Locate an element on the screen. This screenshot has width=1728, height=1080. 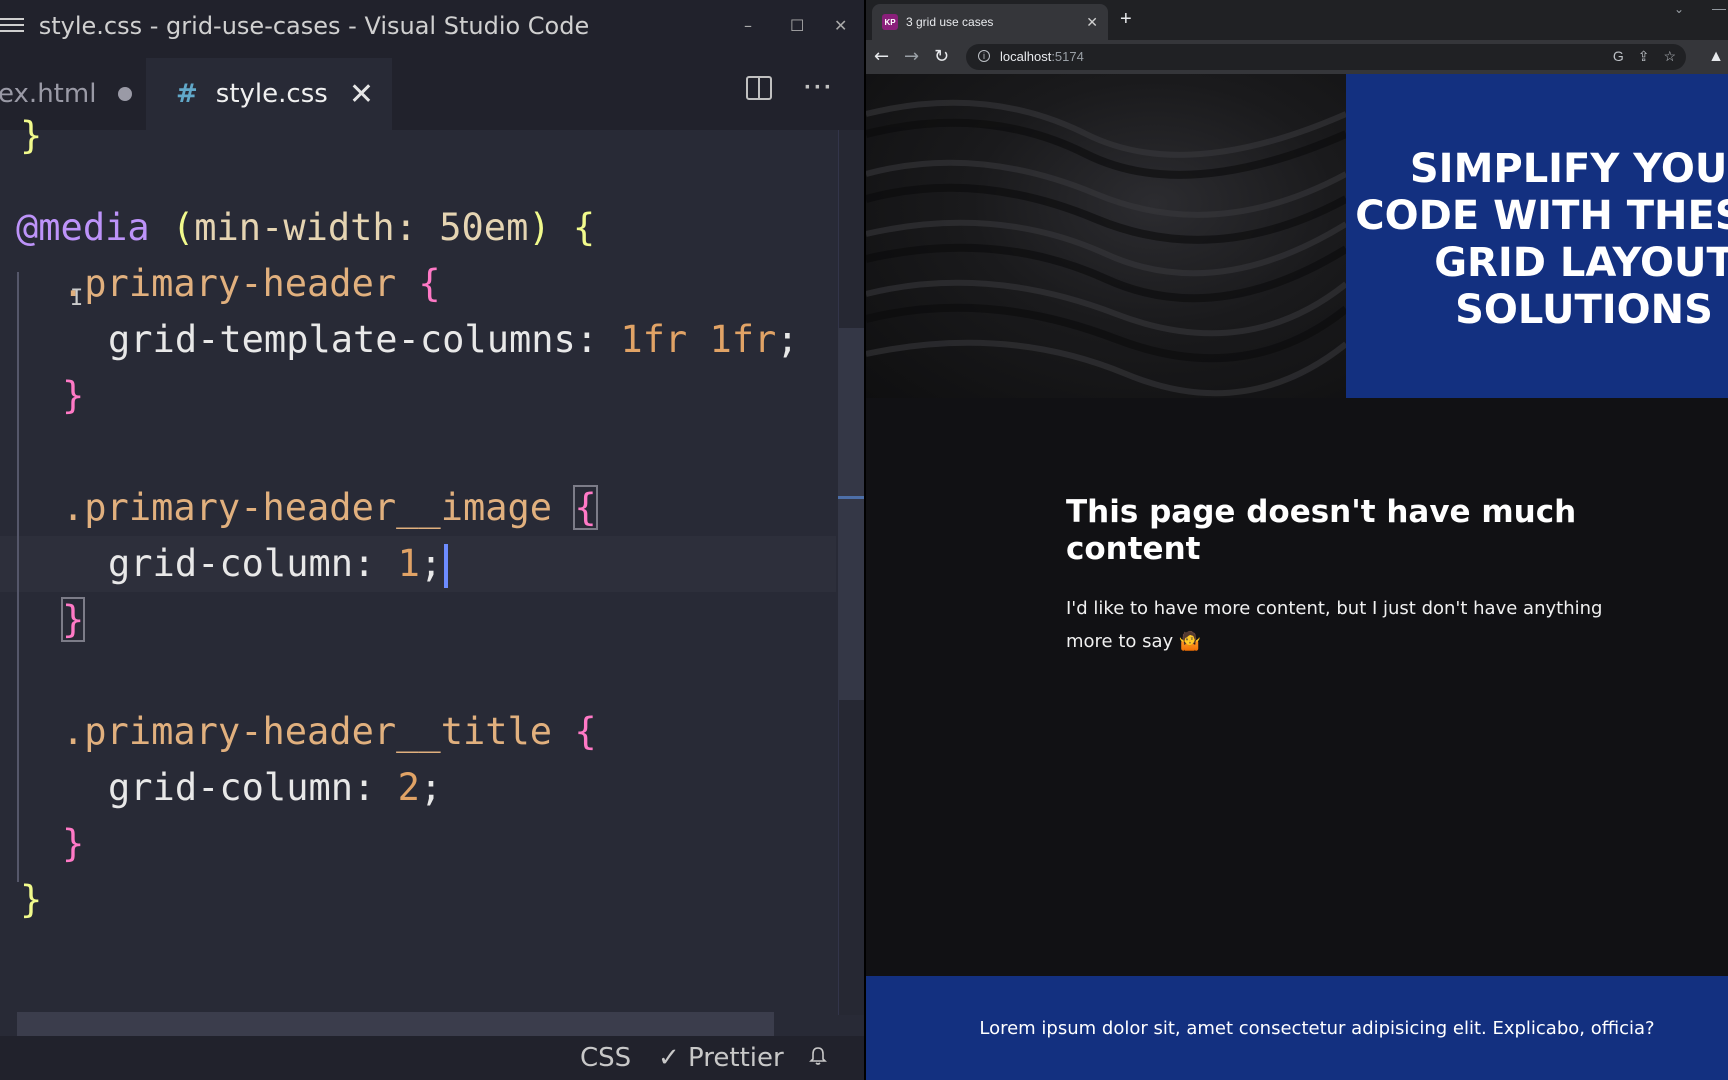
new-tab-icon: + is located at coordinates (1126, 19).